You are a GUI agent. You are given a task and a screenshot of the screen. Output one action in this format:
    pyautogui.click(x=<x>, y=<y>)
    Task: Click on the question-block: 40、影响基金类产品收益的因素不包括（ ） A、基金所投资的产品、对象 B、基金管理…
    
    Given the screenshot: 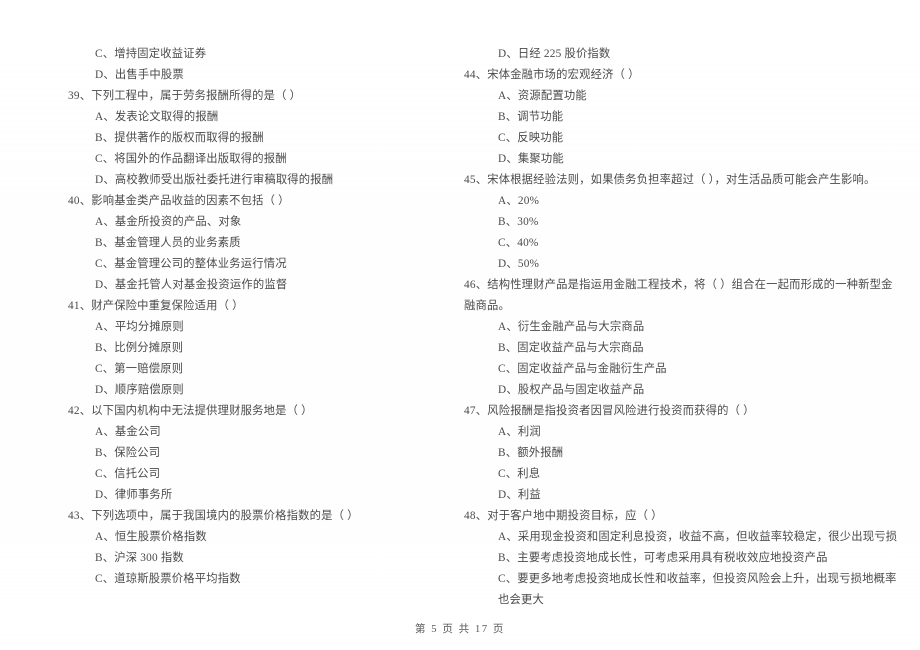 What is the action you would take?
    pyautogui.click(x=245, y=243)
    